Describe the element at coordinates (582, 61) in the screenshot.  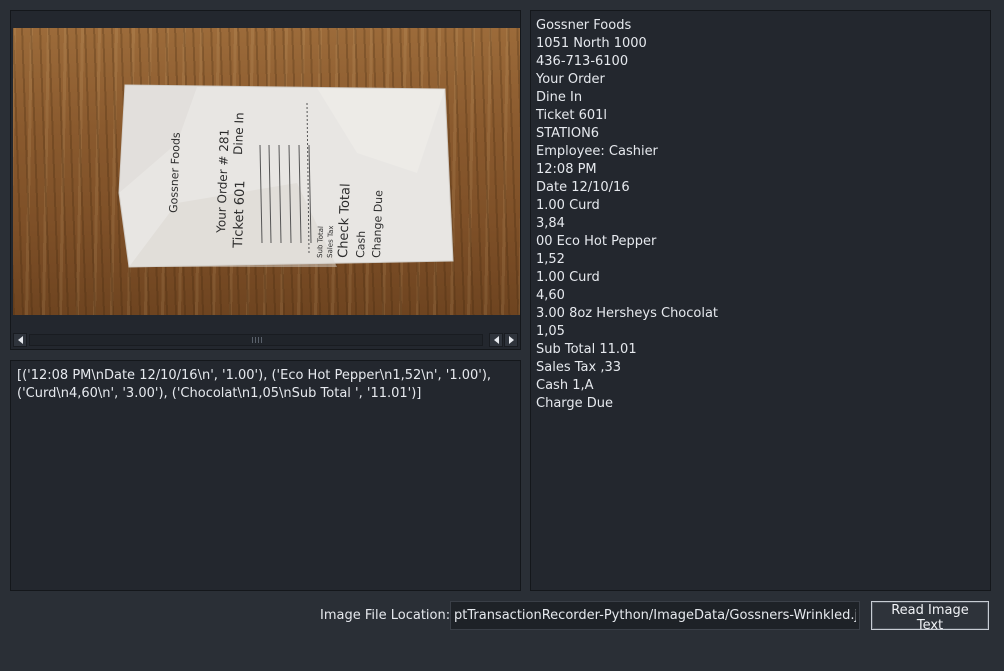
I see `ocr-line: 436-713-6100` at that location.